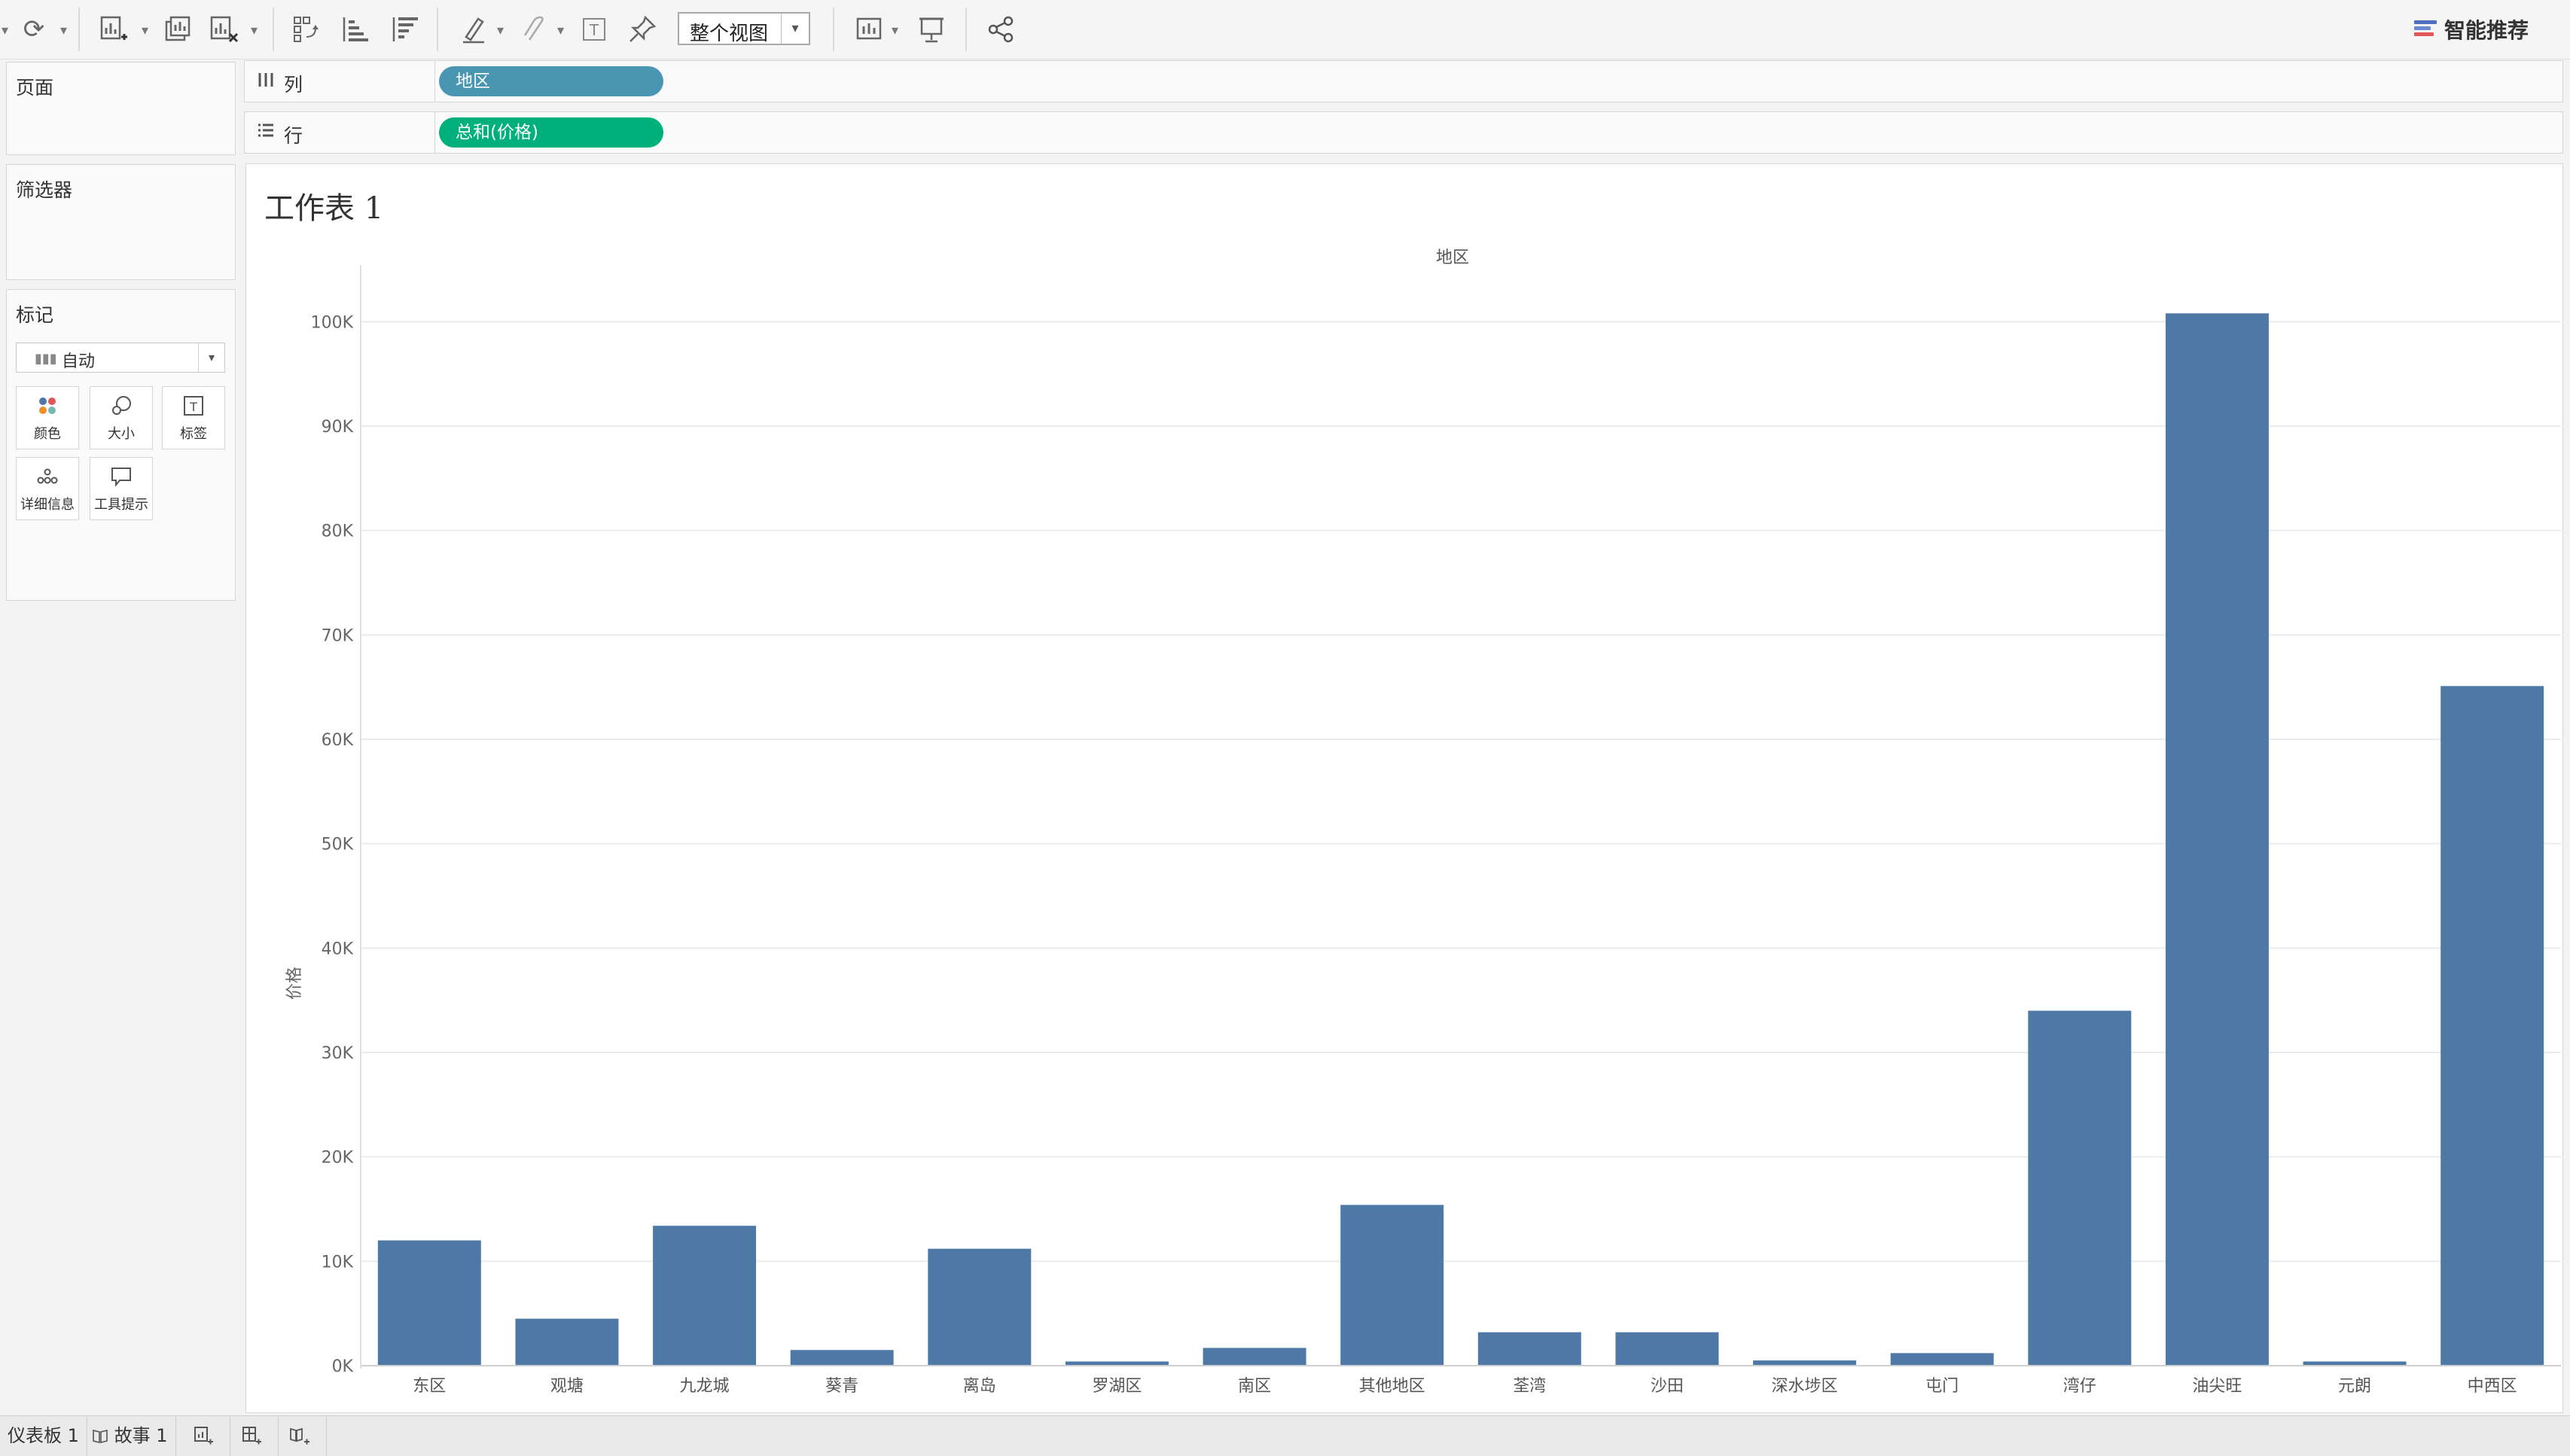 This screenshot has width=2570, height=1456. What do you see at coordinates (121, 108) in the screenshot?
I see `pages-shelf: 页面` at bounding box center [121, 108].